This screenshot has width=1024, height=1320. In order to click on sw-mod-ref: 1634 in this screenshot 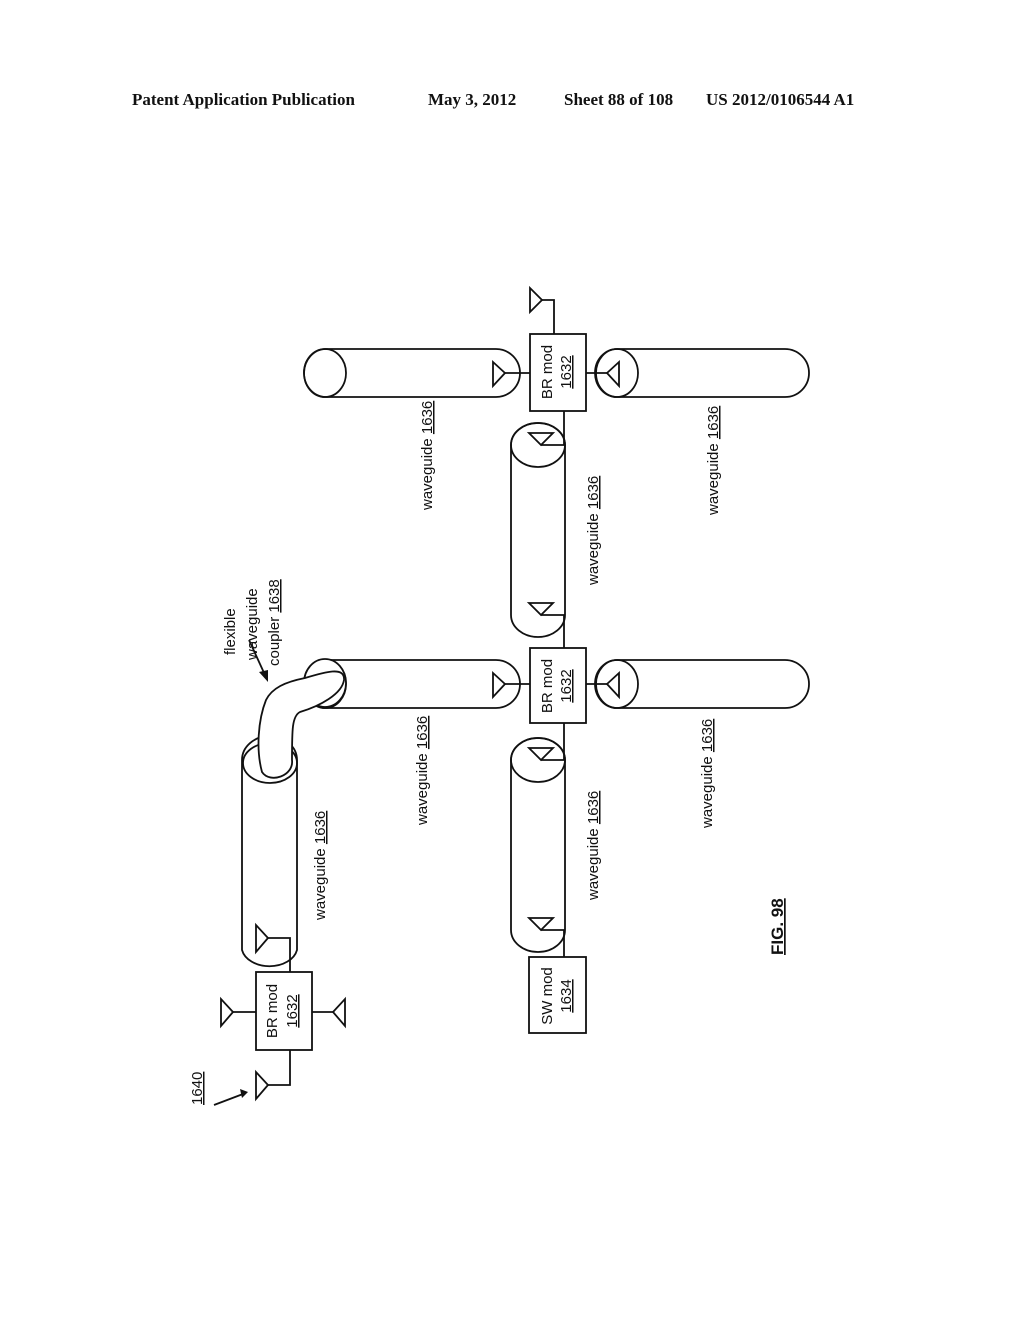, I will do `click(566, 995)`.